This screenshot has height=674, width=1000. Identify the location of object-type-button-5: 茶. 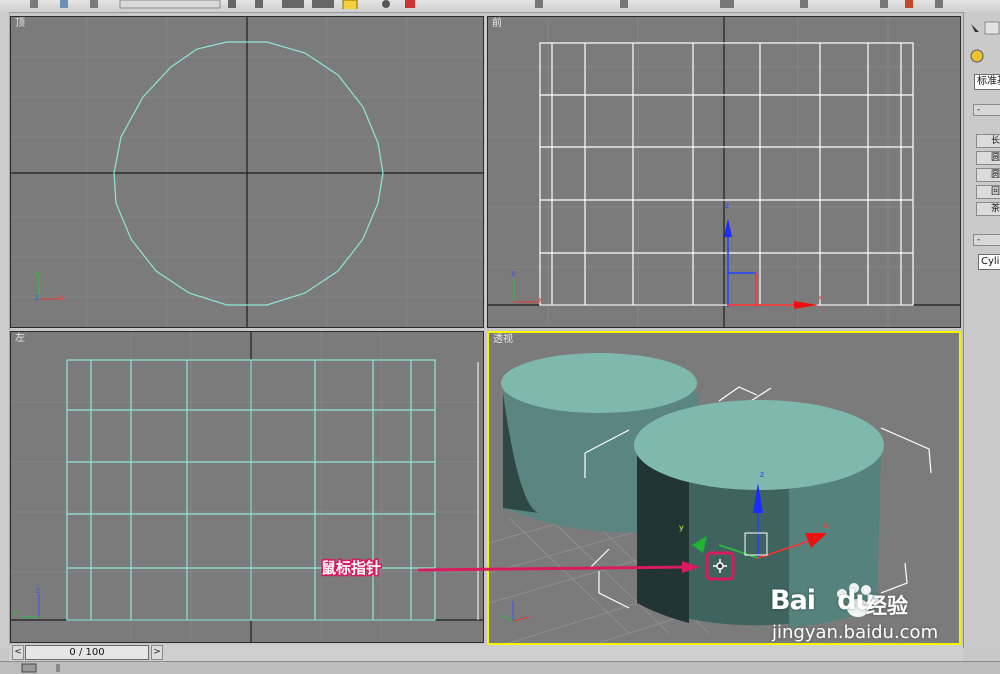
(988, 209).